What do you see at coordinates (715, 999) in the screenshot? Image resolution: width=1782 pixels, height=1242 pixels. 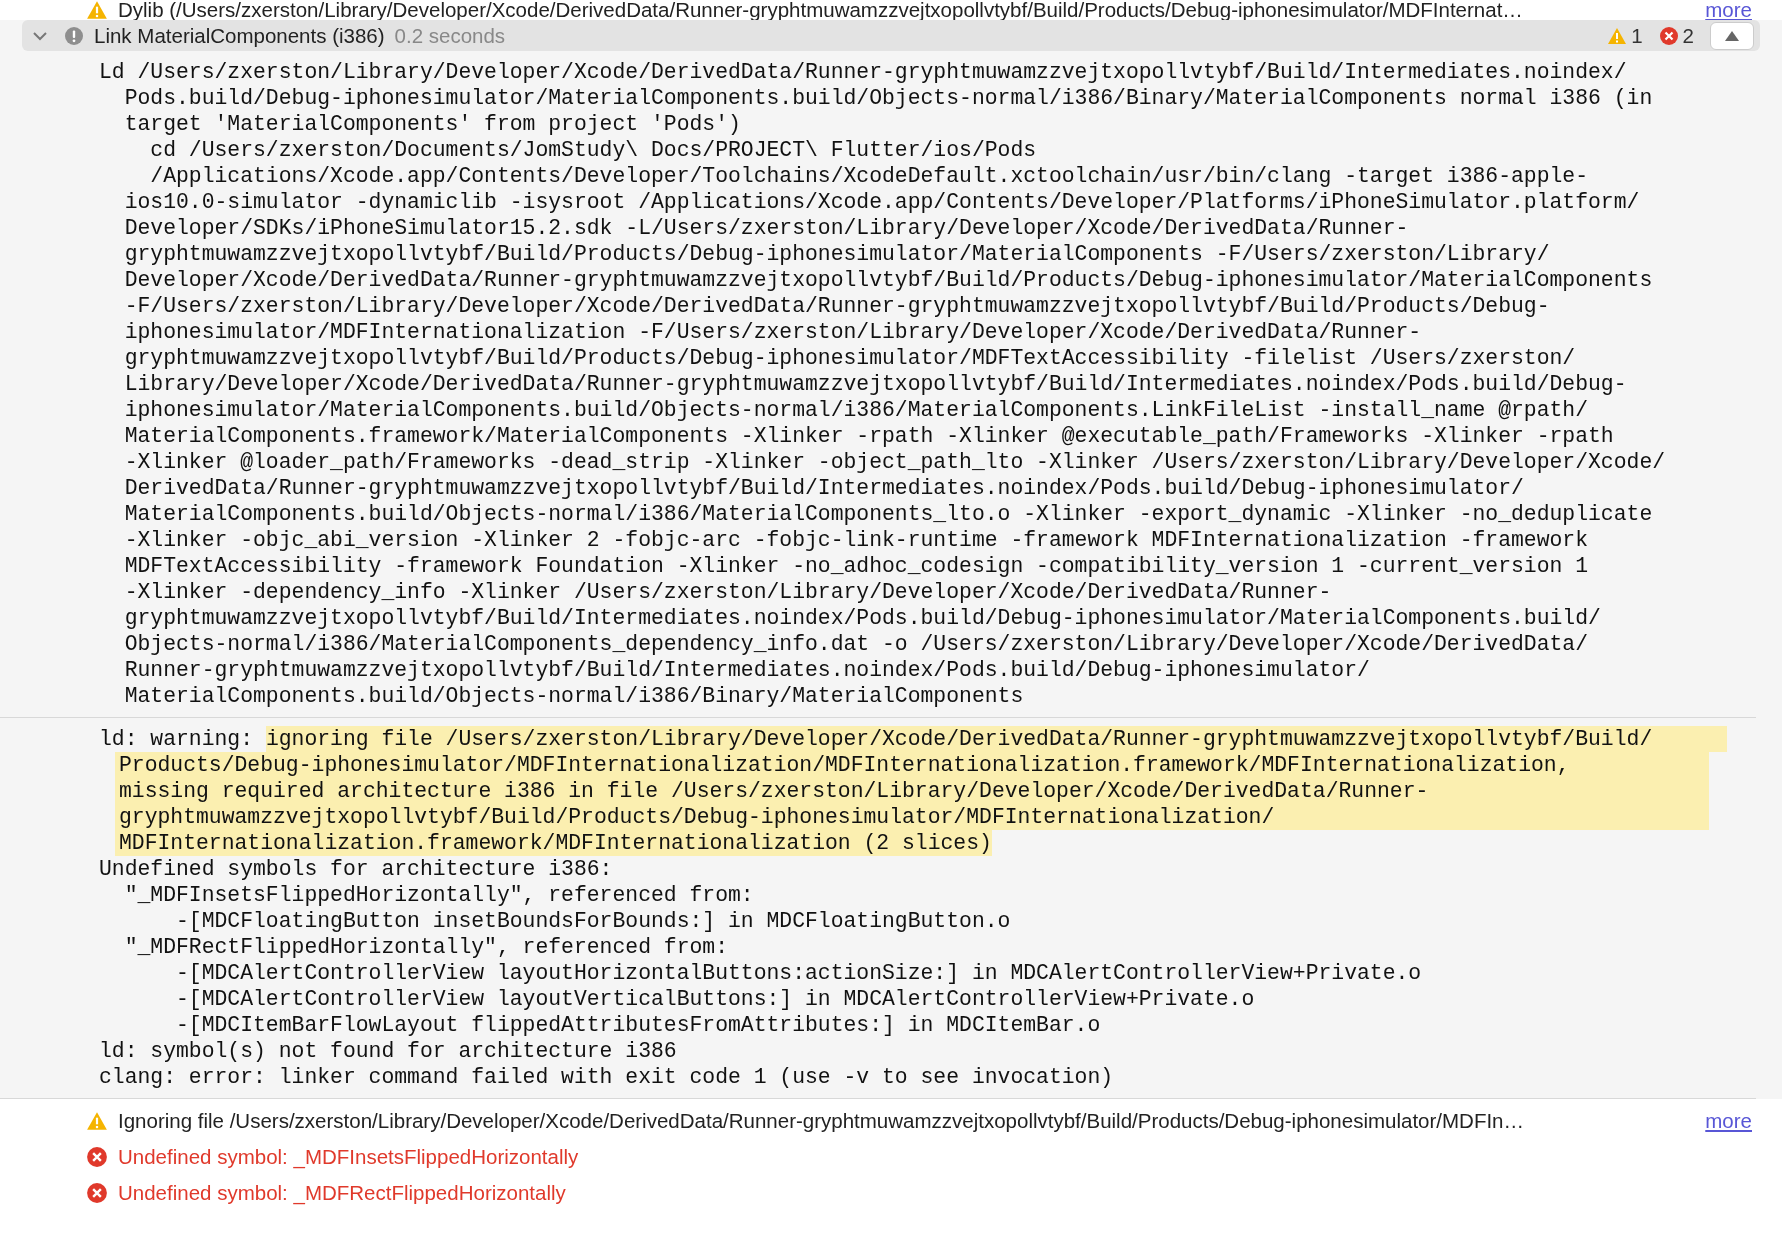 I see `log-text: -[MDCAlertControllerView layoutVerticalButtons:] in MDCAlertControllerView+Private.o` at bounding box center [715, 999].